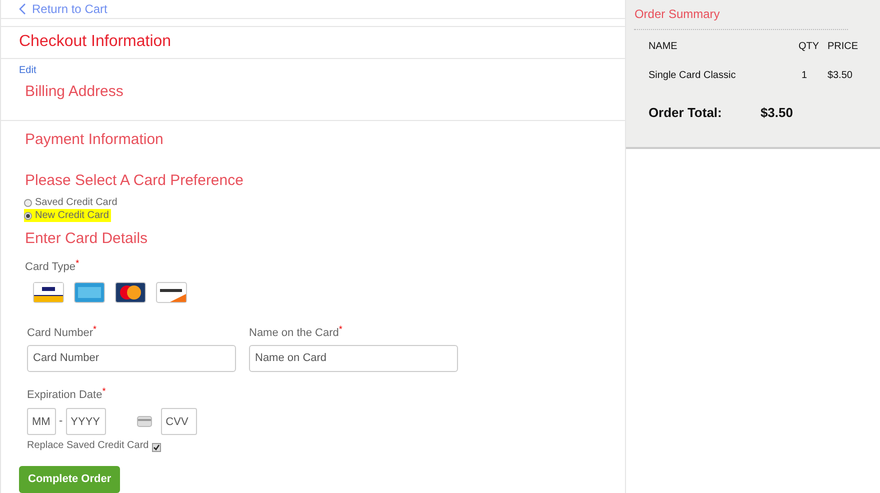  What do you see at coordinates (131, 358) in the screenshot?
I see `card-number-field: Card Number` at bounding box center [131, 358].